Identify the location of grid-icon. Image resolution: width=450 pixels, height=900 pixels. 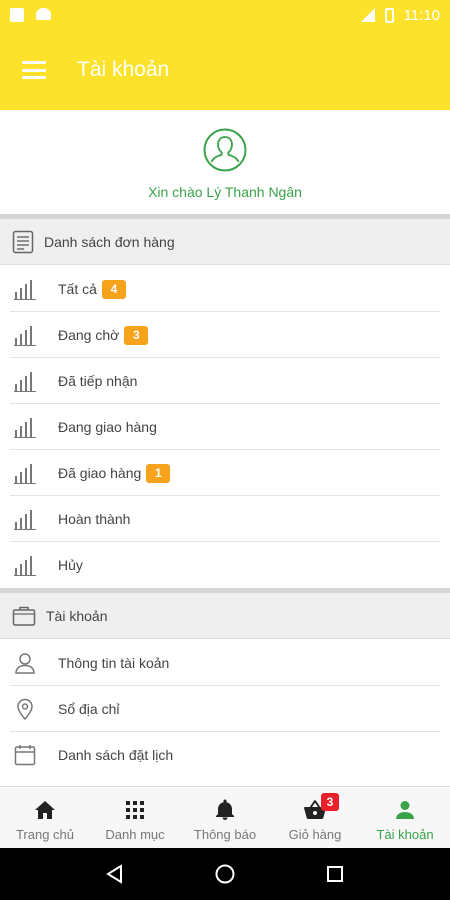
(135, 809).